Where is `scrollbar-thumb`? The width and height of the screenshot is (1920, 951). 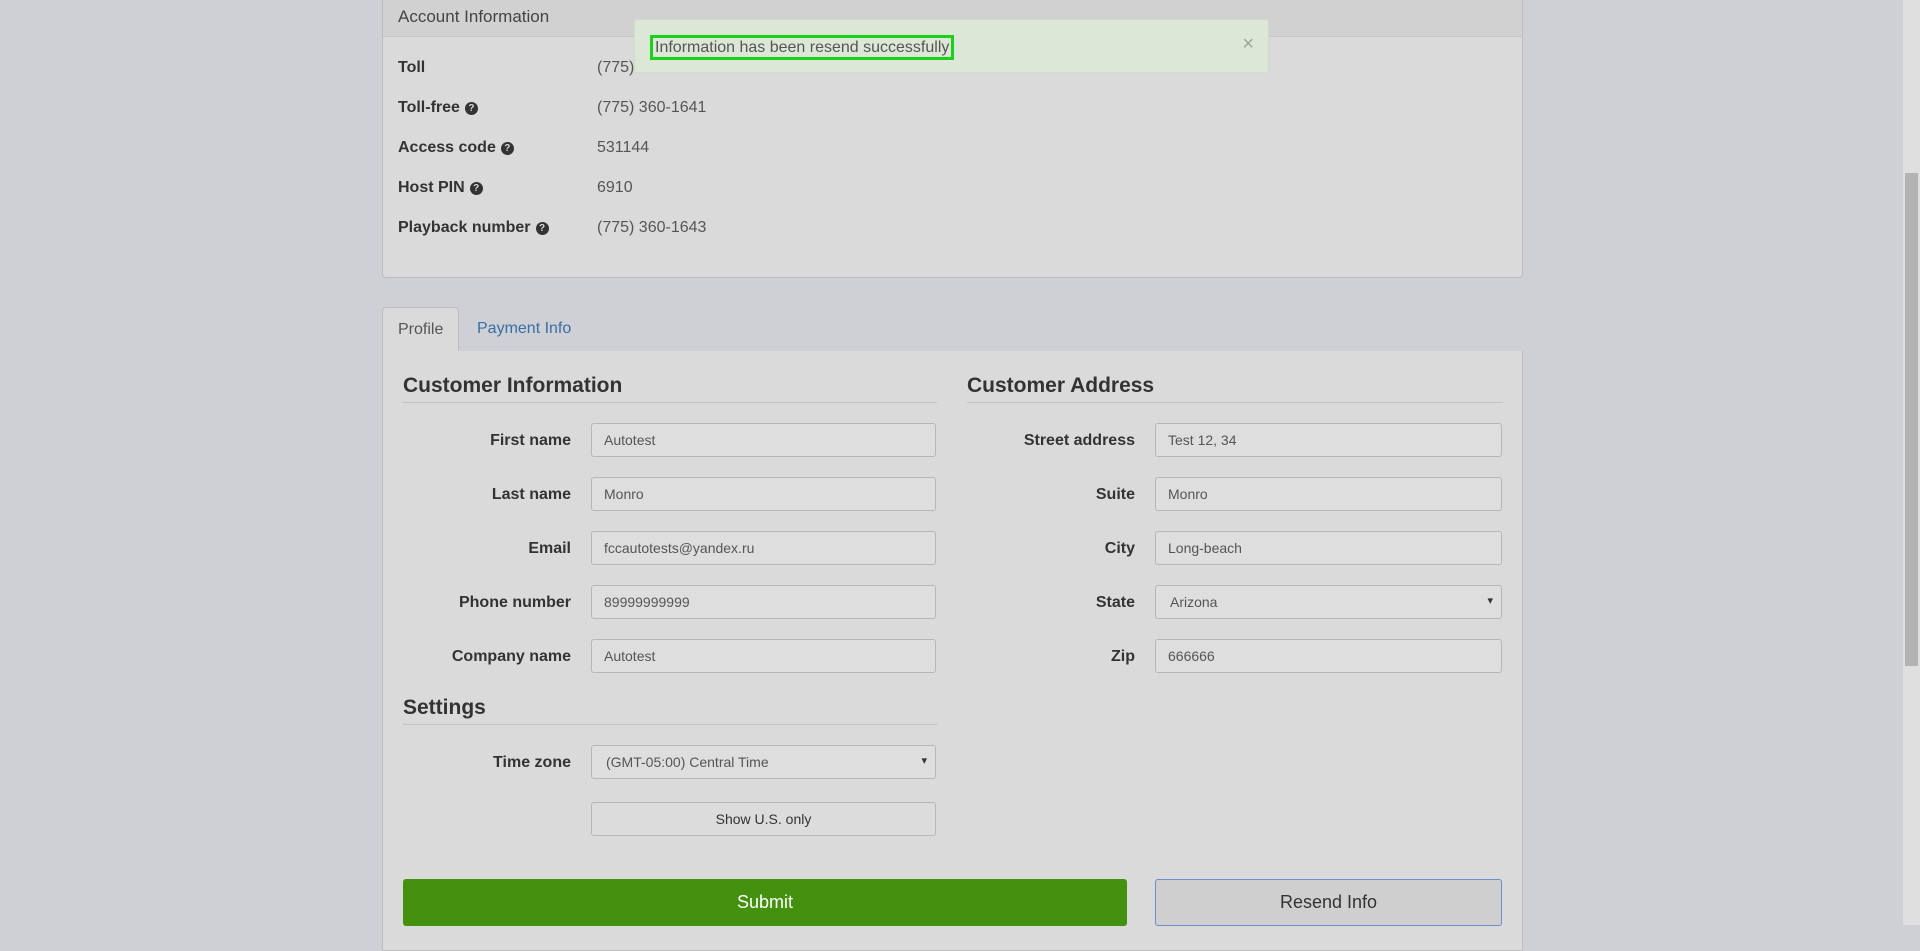
scrollbar-thumb is located at coordinates (1911, 419).